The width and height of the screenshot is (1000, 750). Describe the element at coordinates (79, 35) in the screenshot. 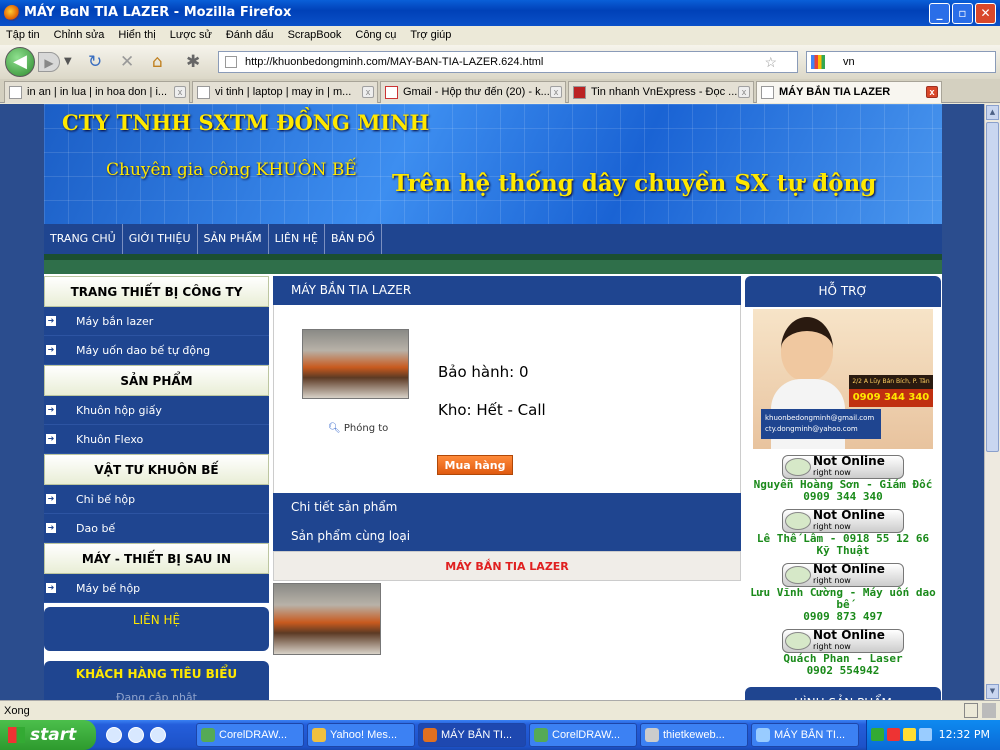

I see `menu-edit: Chỉnh sửa` at that location.